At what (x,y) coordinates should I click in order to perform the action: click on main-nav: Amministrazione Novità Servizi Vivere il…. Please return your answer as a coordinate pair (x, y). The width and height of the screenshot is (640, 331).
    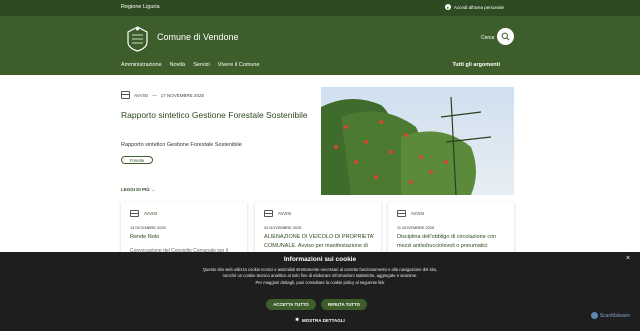
    Looking at the image, I should click on (190, 65).